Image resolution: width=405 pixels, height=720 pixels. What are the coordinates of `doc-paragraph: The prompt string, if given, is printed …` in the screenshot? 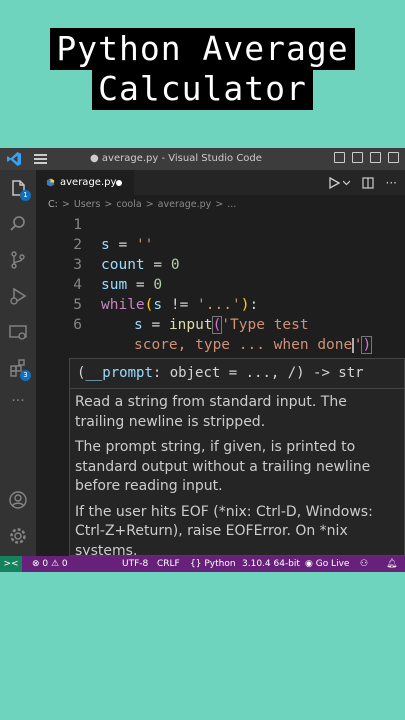 It's located at (223, 466).